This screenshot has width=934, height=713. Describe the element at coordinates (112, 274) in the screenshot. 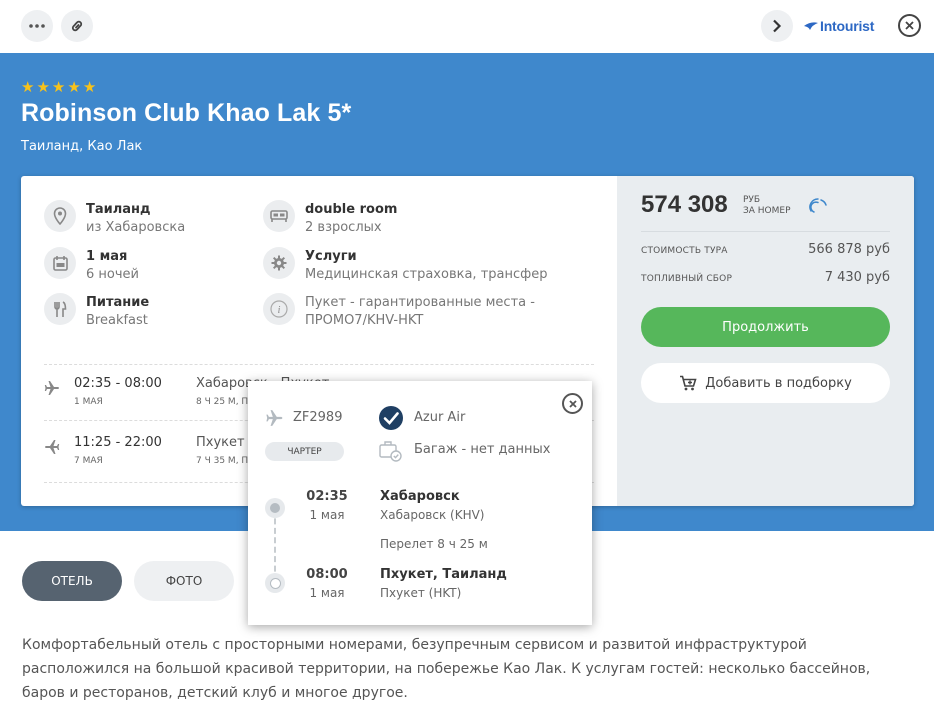

I see `nights: 6 ночей` at that location.